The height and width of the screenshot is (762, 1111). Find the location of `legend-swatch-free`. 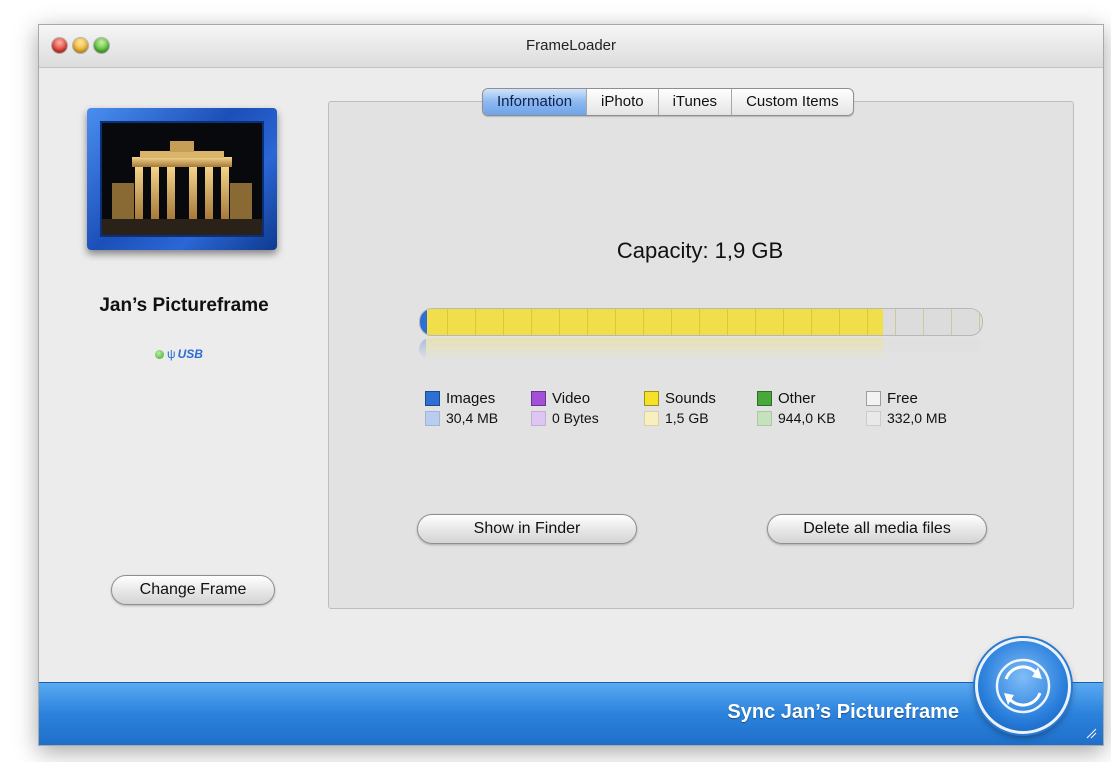

legend-swatch-free is located at coordinates (873, 398).